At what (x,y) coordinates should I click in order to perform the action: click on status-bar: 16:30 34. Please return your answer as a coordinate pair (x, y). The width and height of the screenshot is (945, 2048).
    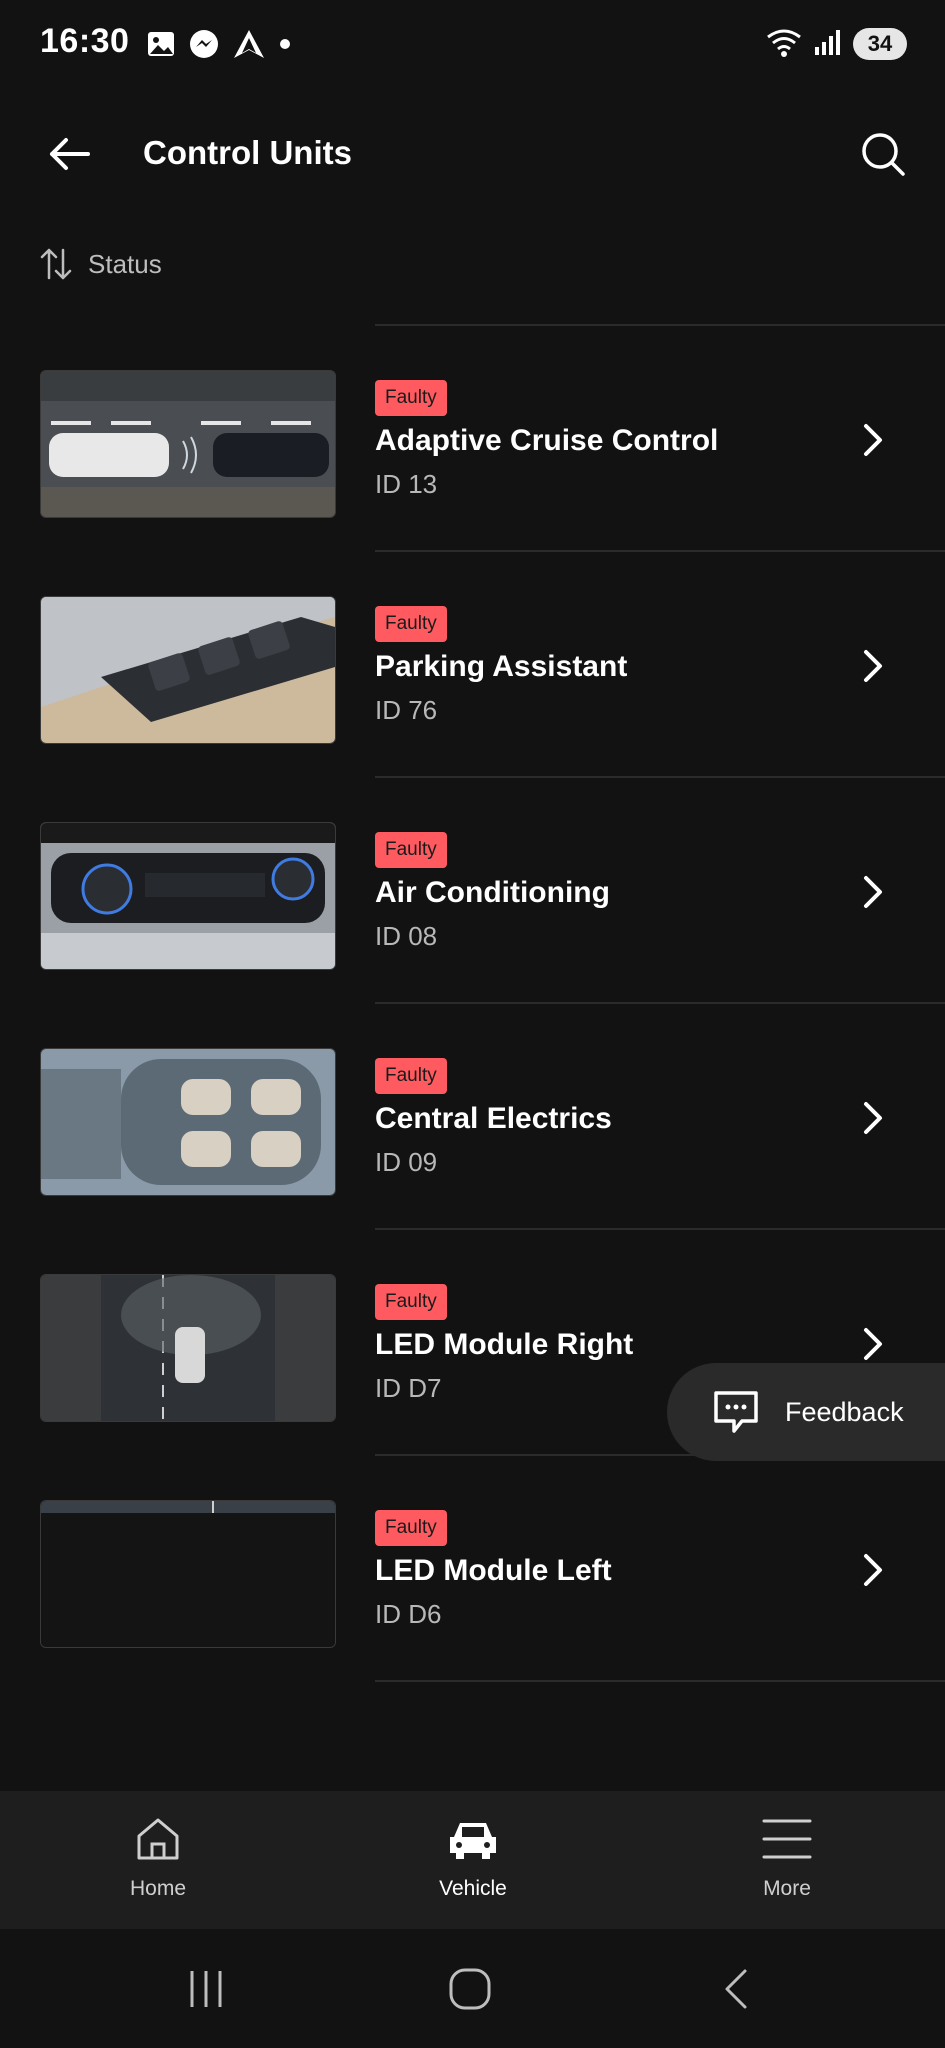
    Looking at the image, I should click on (472, 45).